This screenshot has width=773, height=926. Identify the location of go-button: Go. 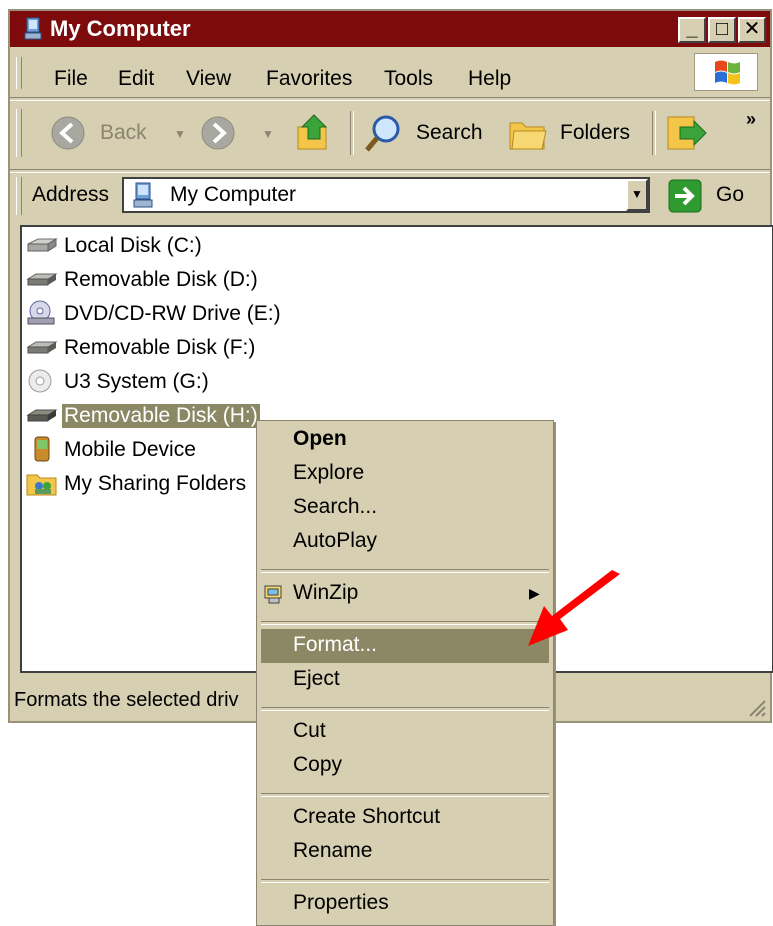
(711, 196).